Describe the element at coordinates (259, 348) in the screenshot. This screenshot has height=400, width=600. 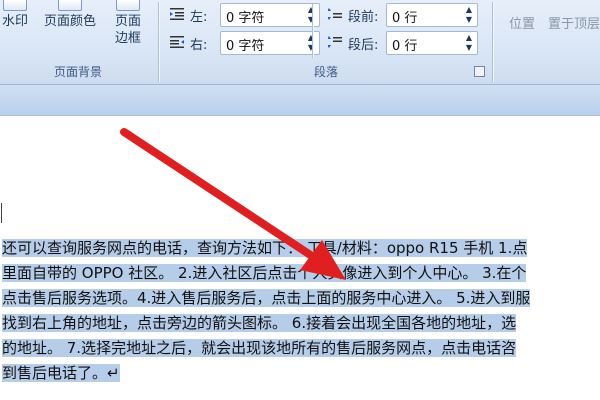
I see `selected-text: 的地址。 7.选择完地址之后，就会出现该地所有的售后服务网点，点击电话咨` at that location.